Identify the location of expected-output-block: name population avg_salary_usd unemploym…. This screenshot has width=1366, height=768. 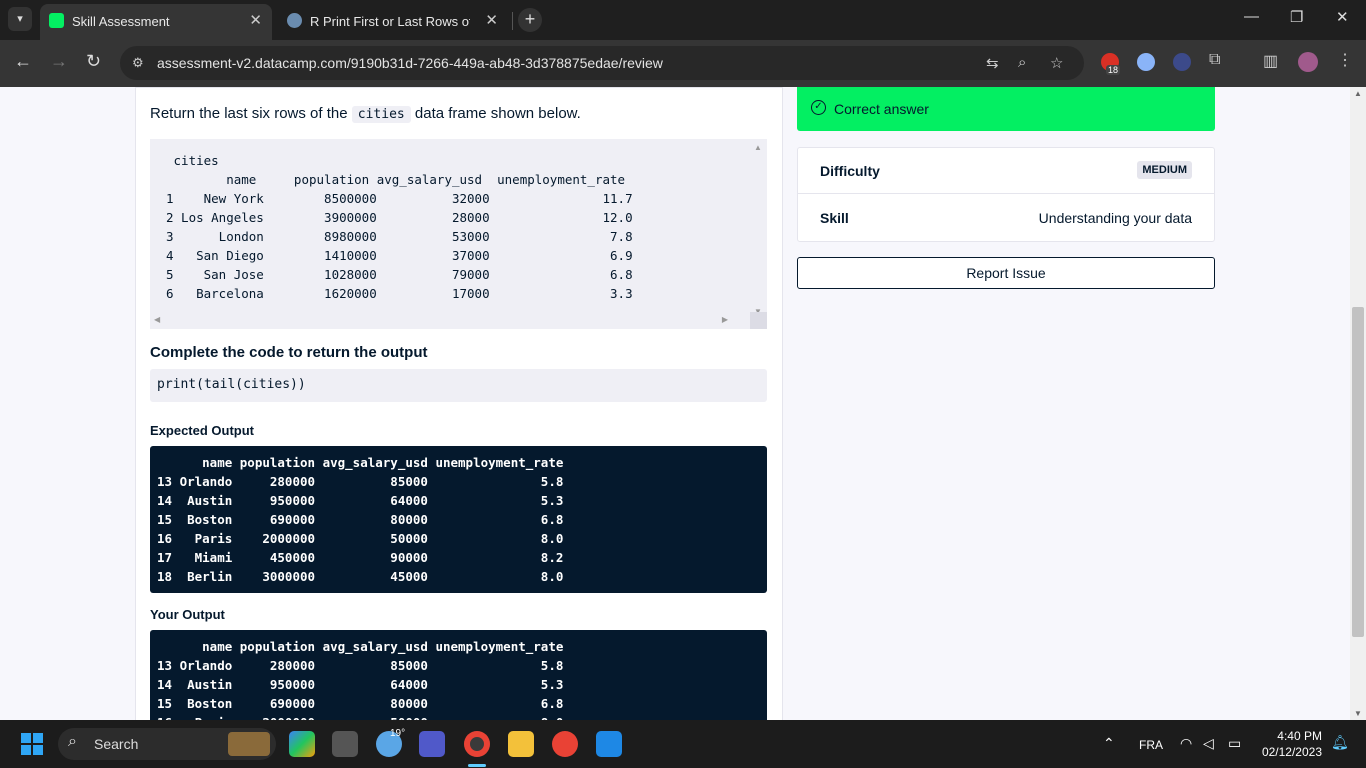
(458, 519).